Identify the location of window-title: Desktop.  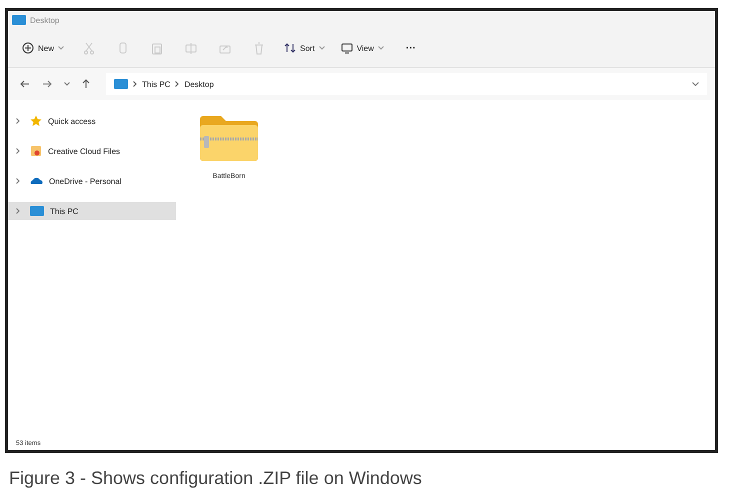
(45, 20).